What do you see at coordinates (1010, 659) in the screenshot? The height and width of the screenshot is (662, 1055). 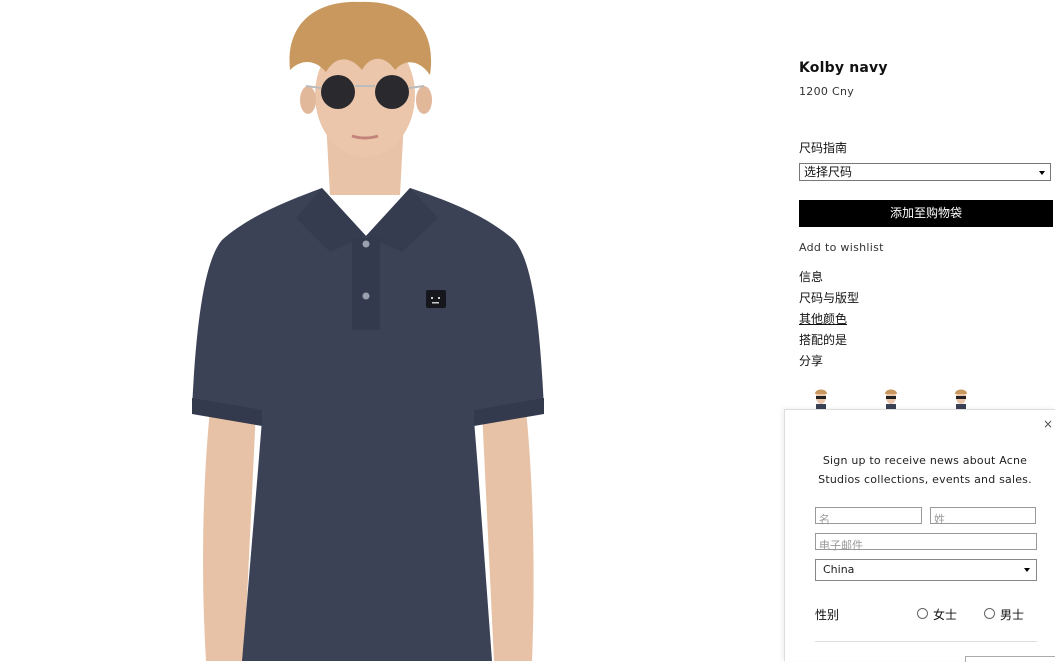 I see `submit-button` at bounding box center [1010, 659].